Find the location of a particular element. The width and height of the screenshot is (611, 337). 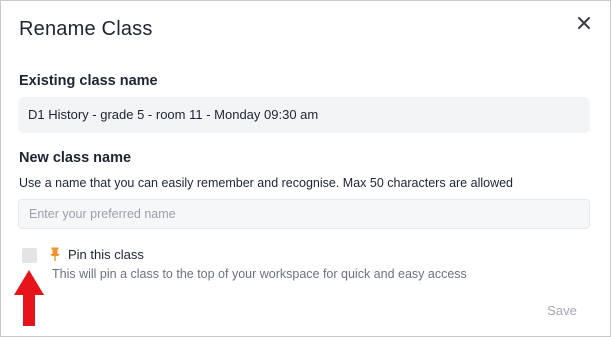

new-class-name-label: New class name is located at coordinates (75, 158).